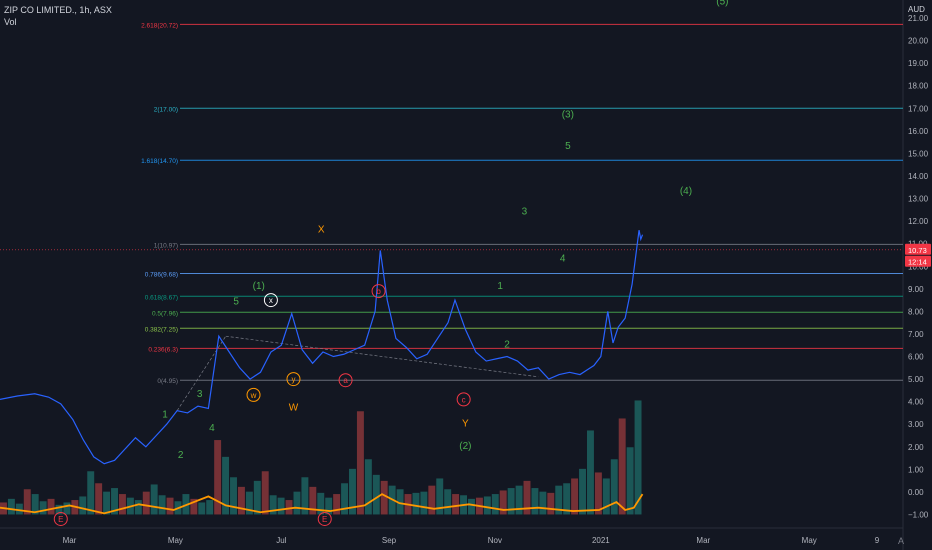  Describe the element at coordinates (918, 86) in the screenshot. I see `price-axis-tick: 18.00` at that location.